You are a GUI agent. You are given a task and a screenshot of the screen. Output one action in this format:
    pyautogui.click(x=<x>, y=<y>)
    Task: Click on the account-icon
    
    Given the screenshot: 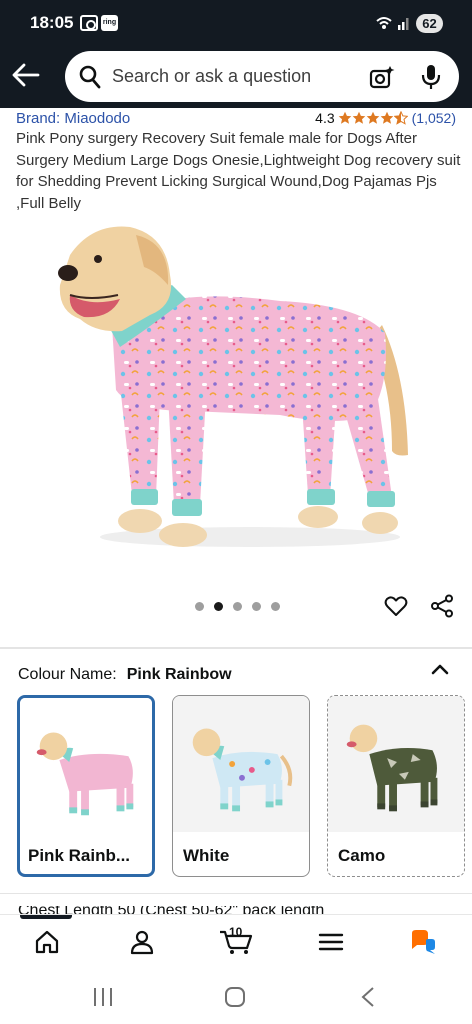 What is the action you would take?
    pyautogui.click(x=142, y=942)
    